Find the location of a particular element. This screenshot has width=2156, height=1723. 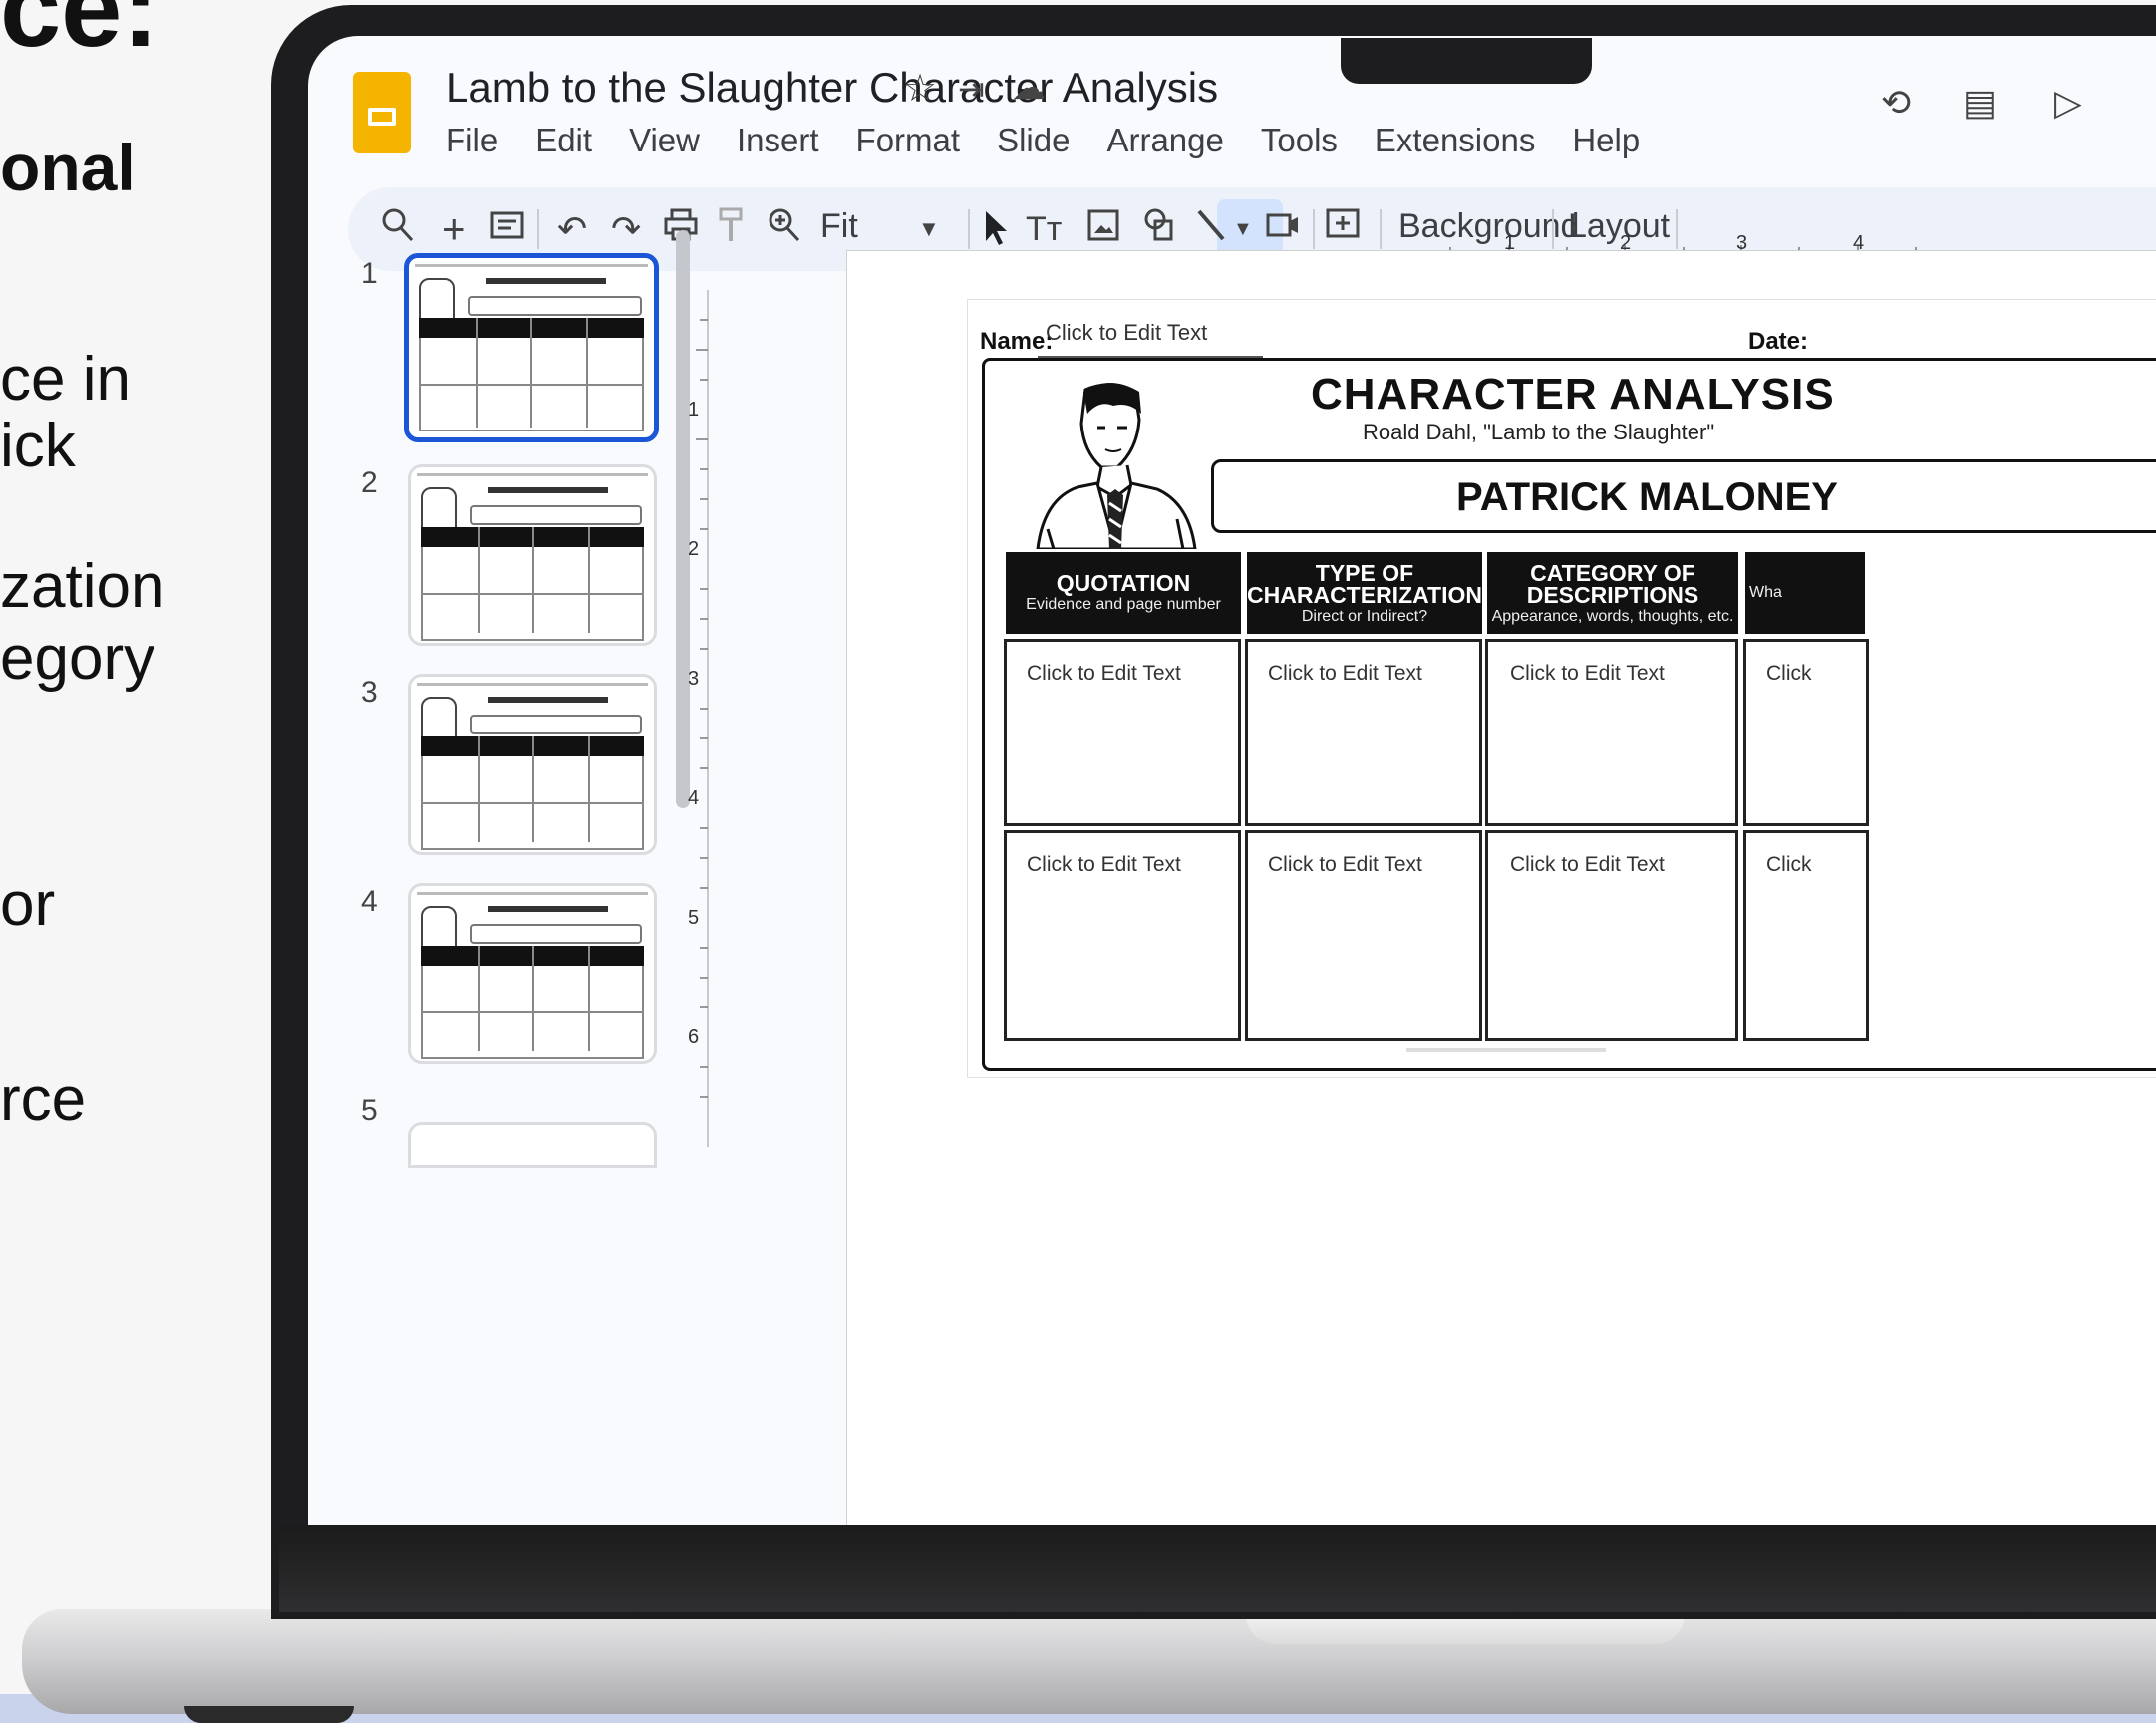

side-heading: ce: is located at coordinates (79, 35).